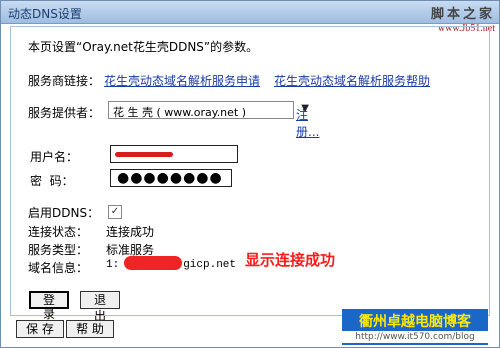 The image size is (500, 348). Describe the element at coordinates (58, 232) in the screenshot. I see `connection-status-label: 连接状态：` at that location.